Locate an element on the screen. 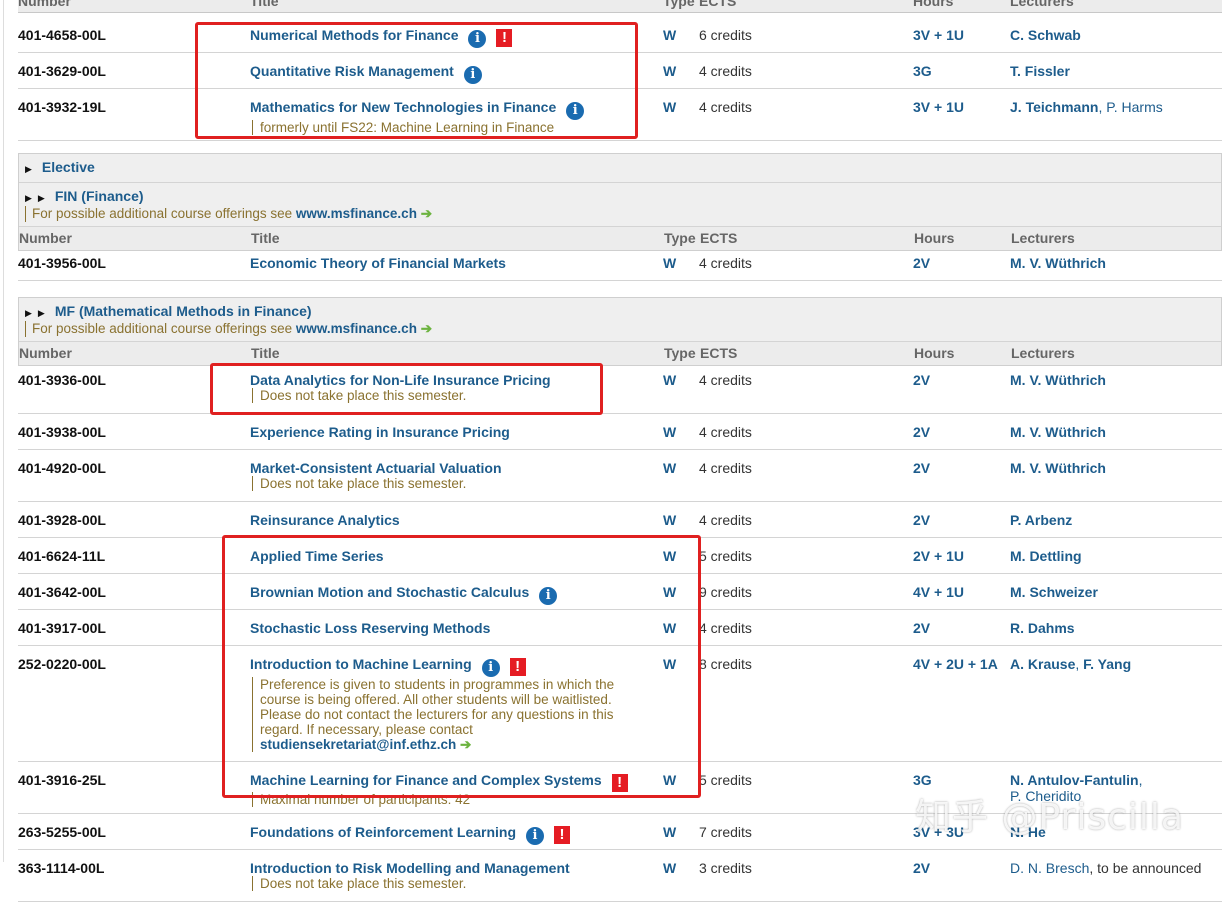 This screenshot has height=902, width=1229. course-number: 252-0220-00L is located at coordinates (62, 664).